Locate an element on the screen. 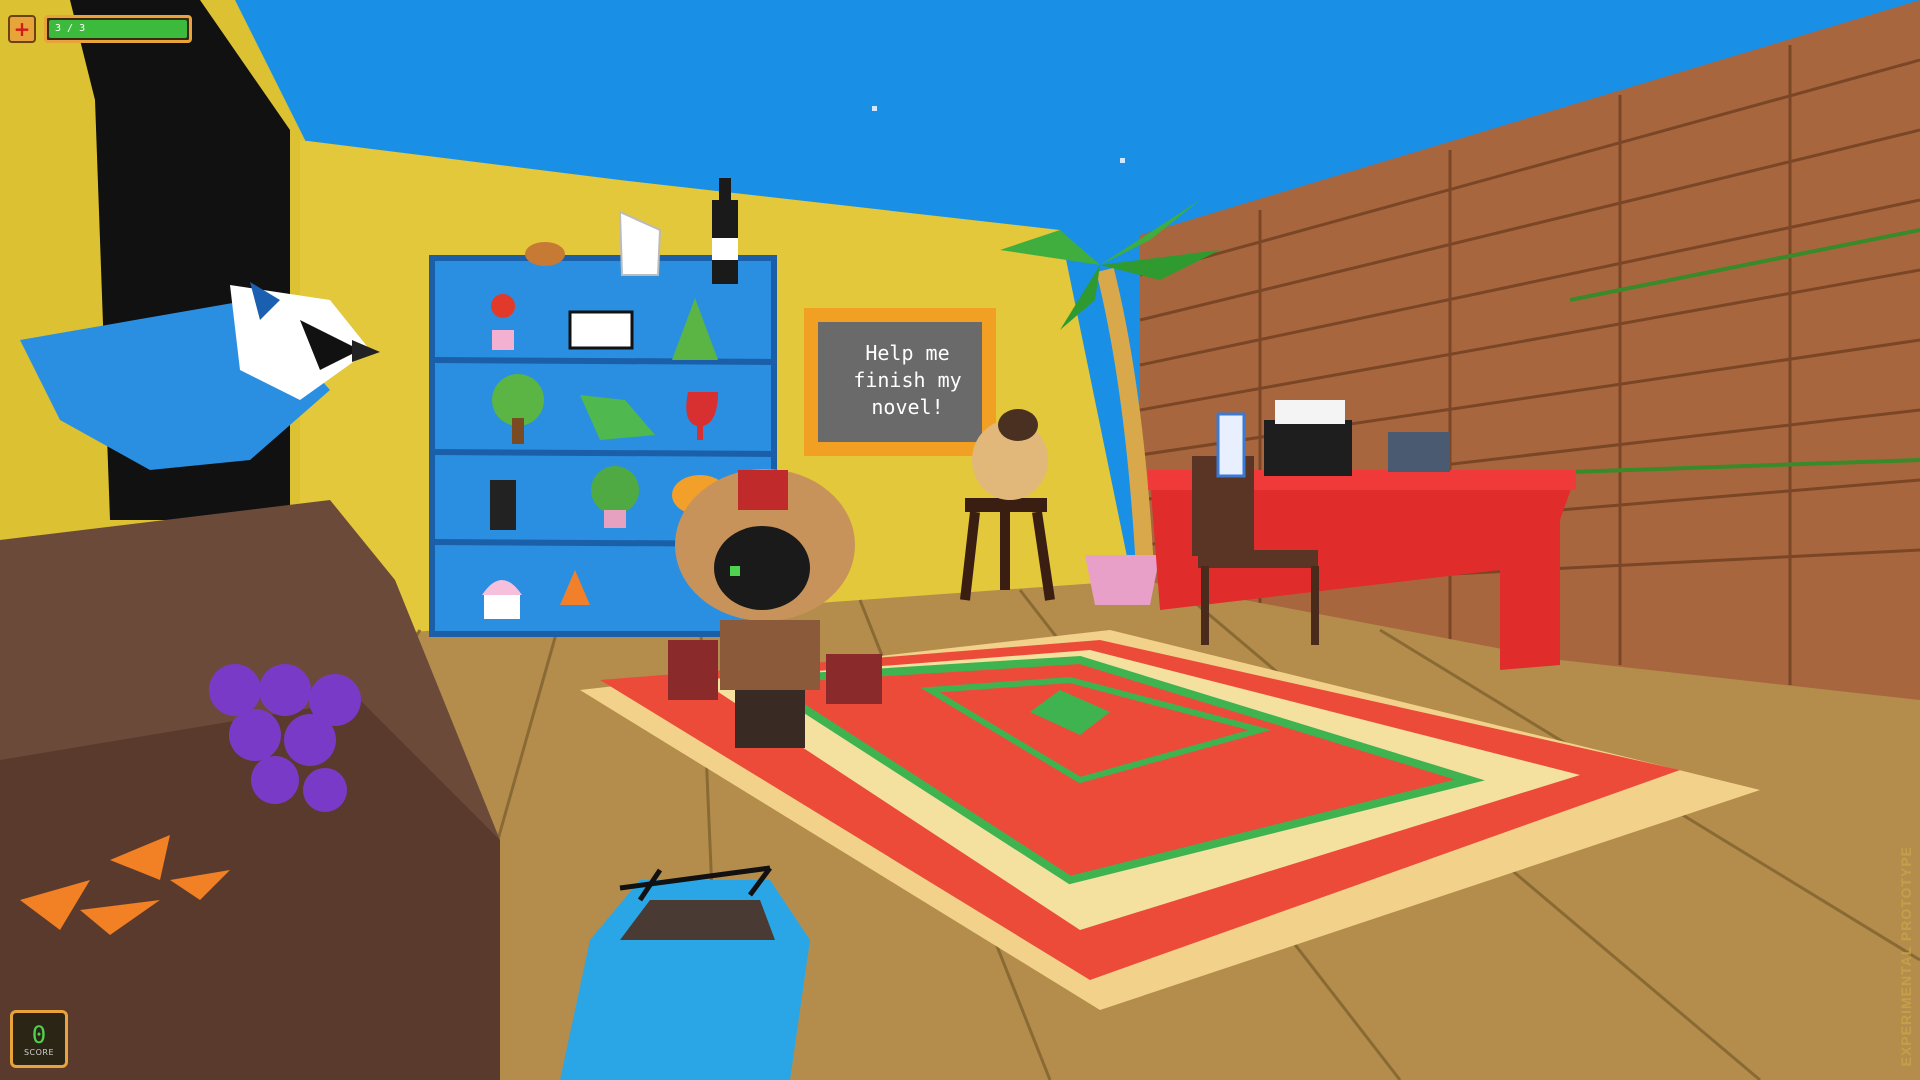 The height and width of the screenshot is (1080, 1920). health-bar: 3 / 3 is located at coordinates (118, 29).